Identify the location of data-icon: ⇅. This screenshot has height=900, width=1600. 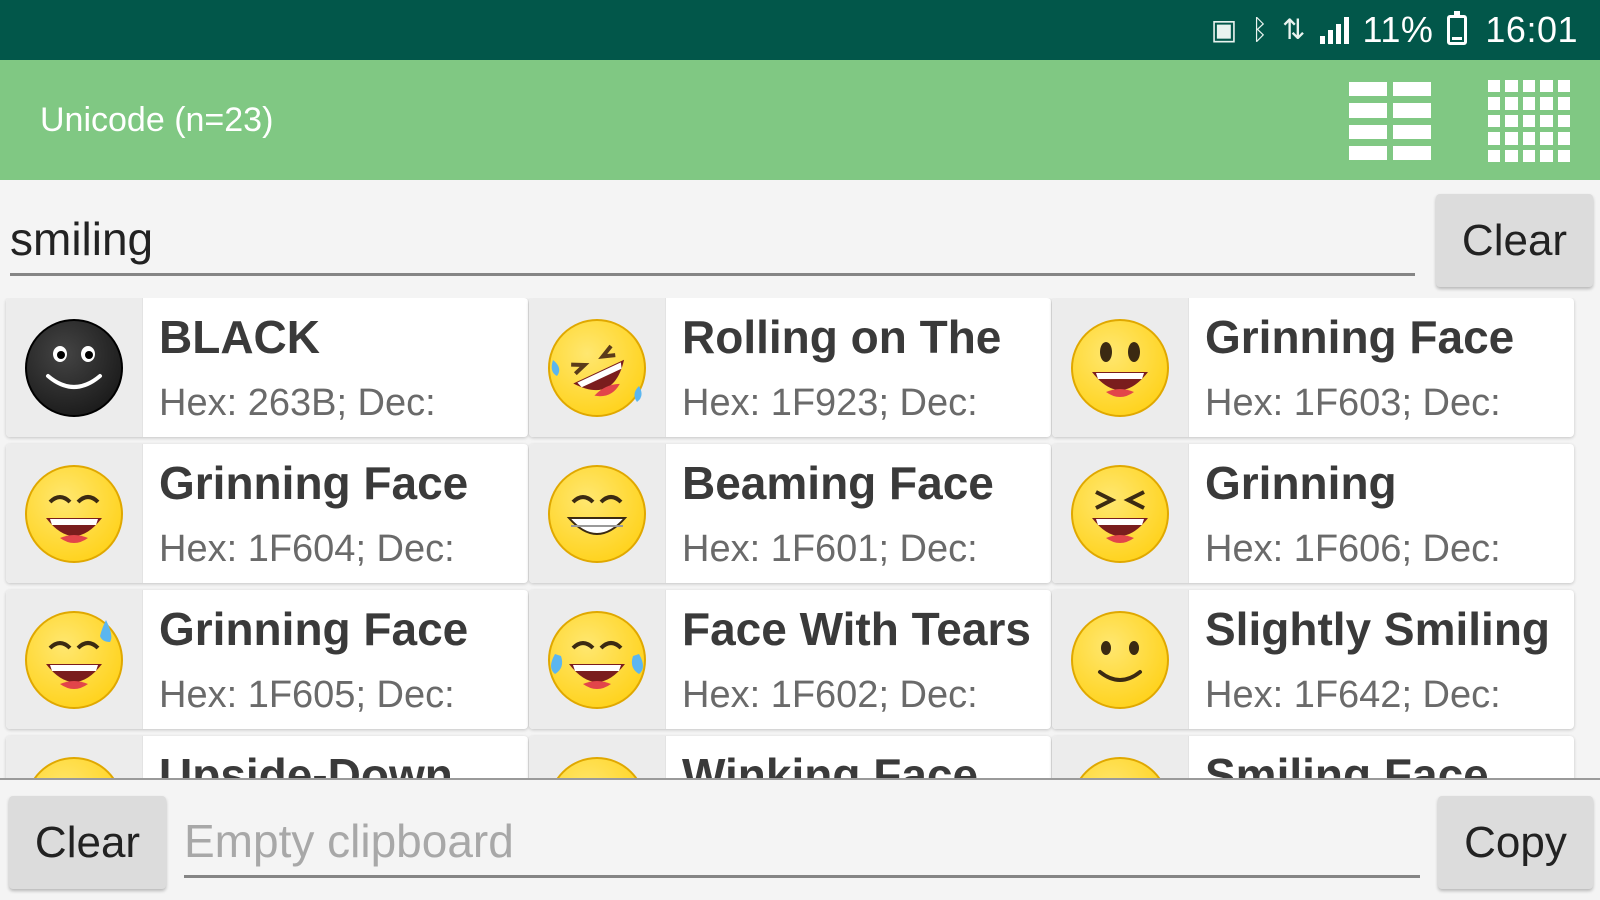
(1294, 29).